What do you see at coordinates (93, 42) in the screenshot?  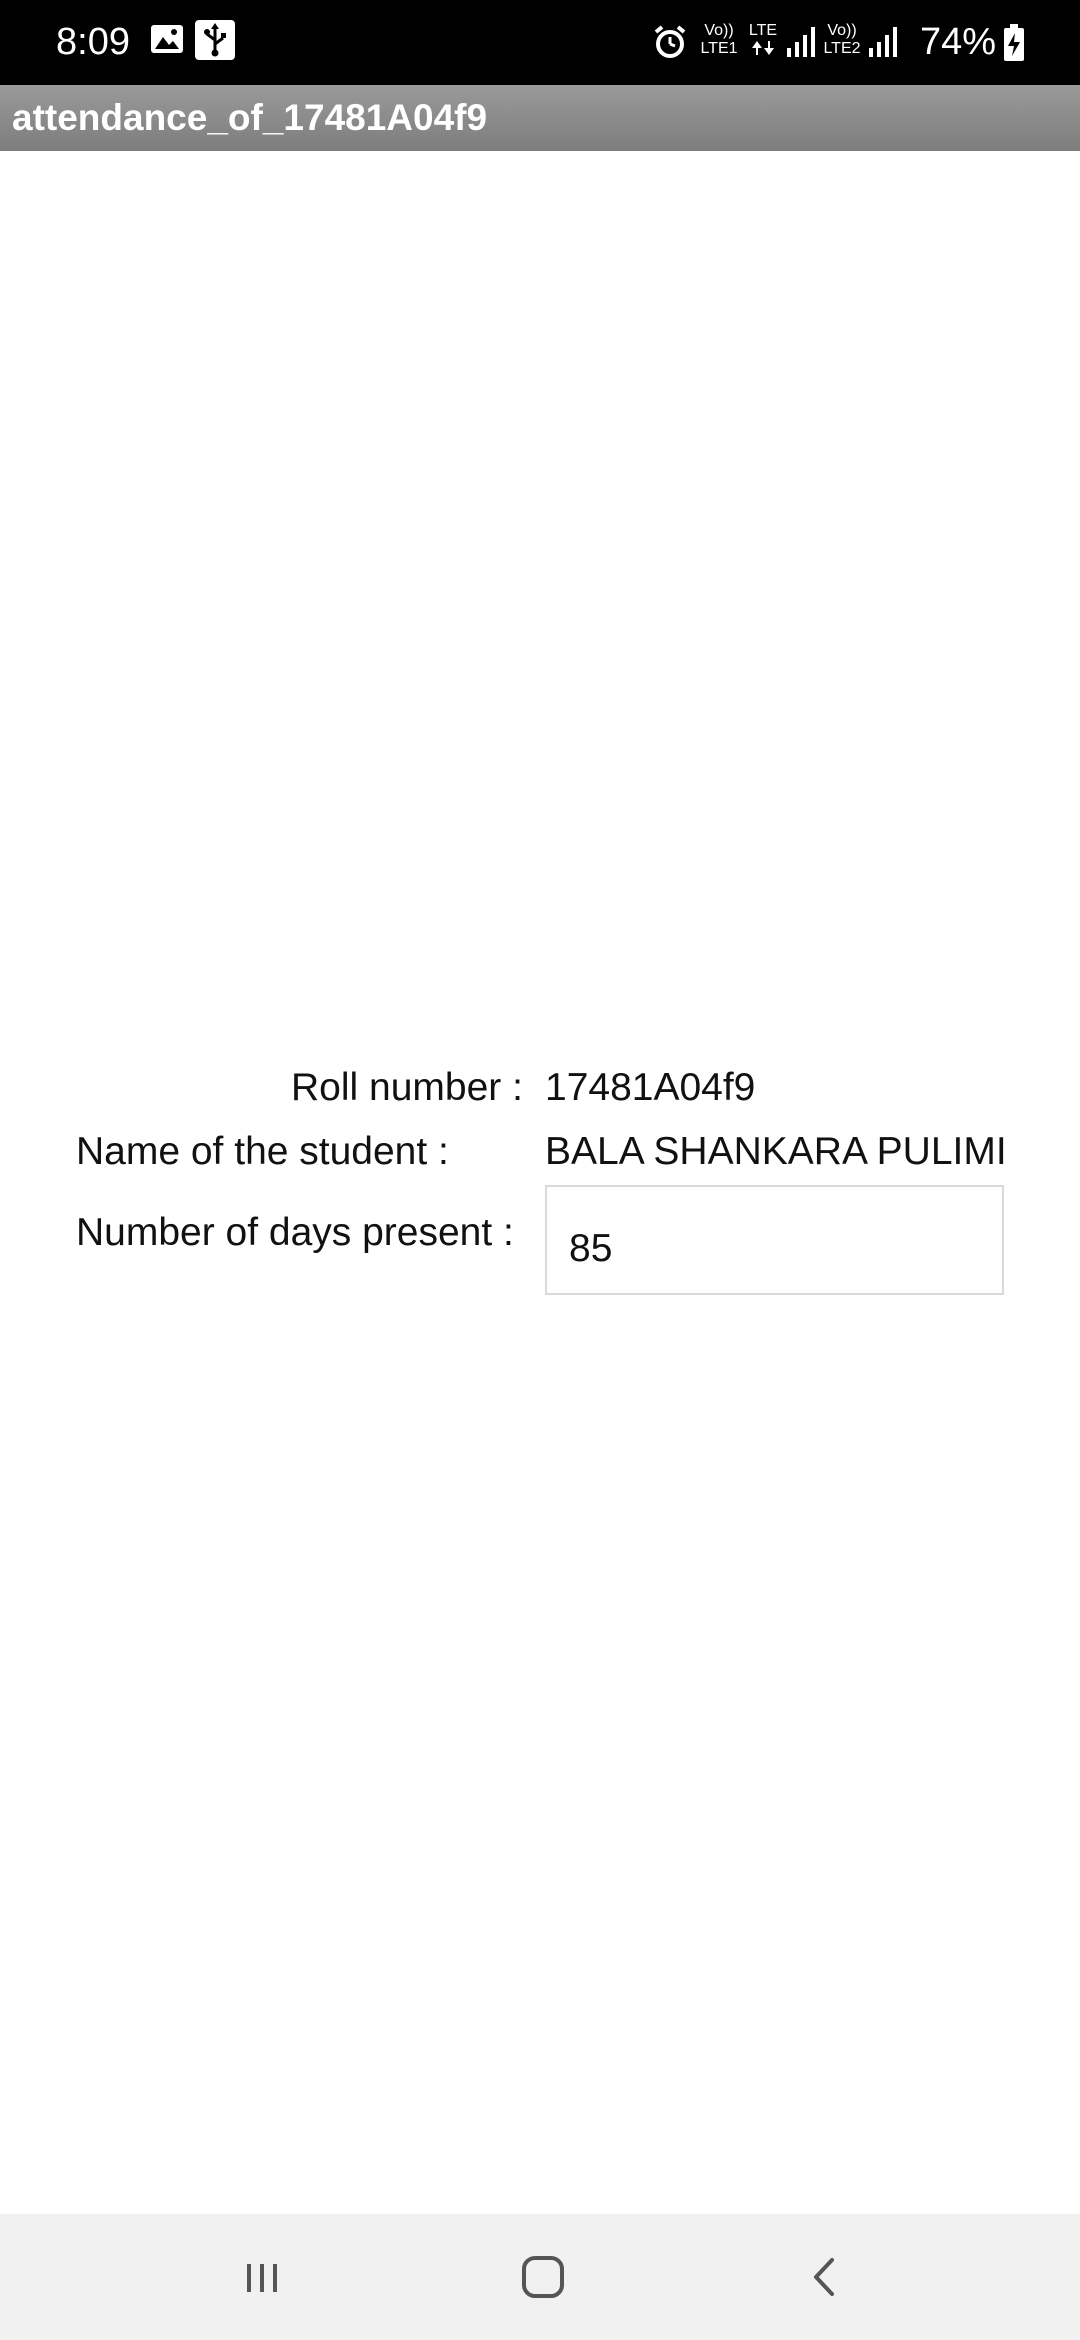 I see `status-time: 8:09` at bounding box center [93, 42].